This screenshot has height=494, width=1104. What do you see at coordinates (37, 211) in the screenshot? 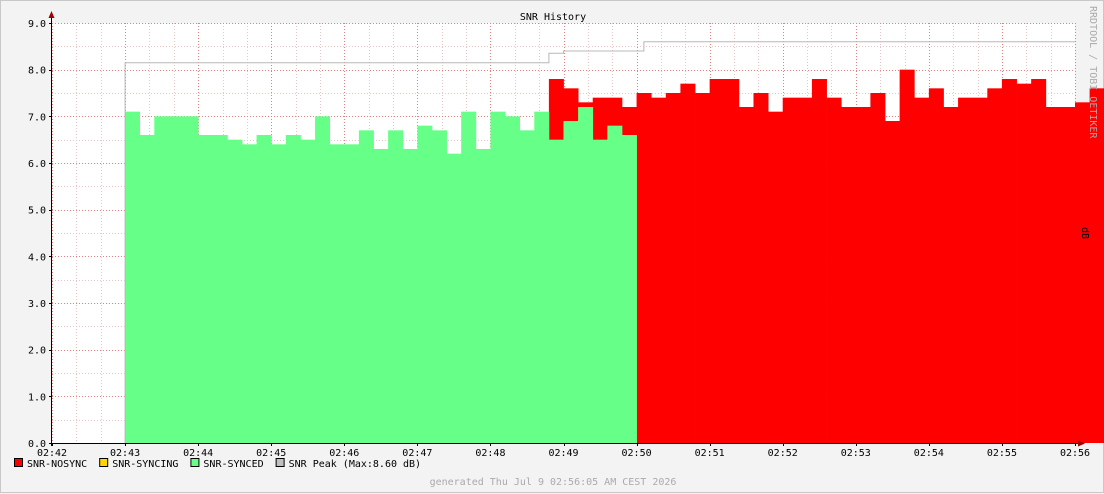
I see `y-tick-label: 5.0` at bounding box center [37, 211].